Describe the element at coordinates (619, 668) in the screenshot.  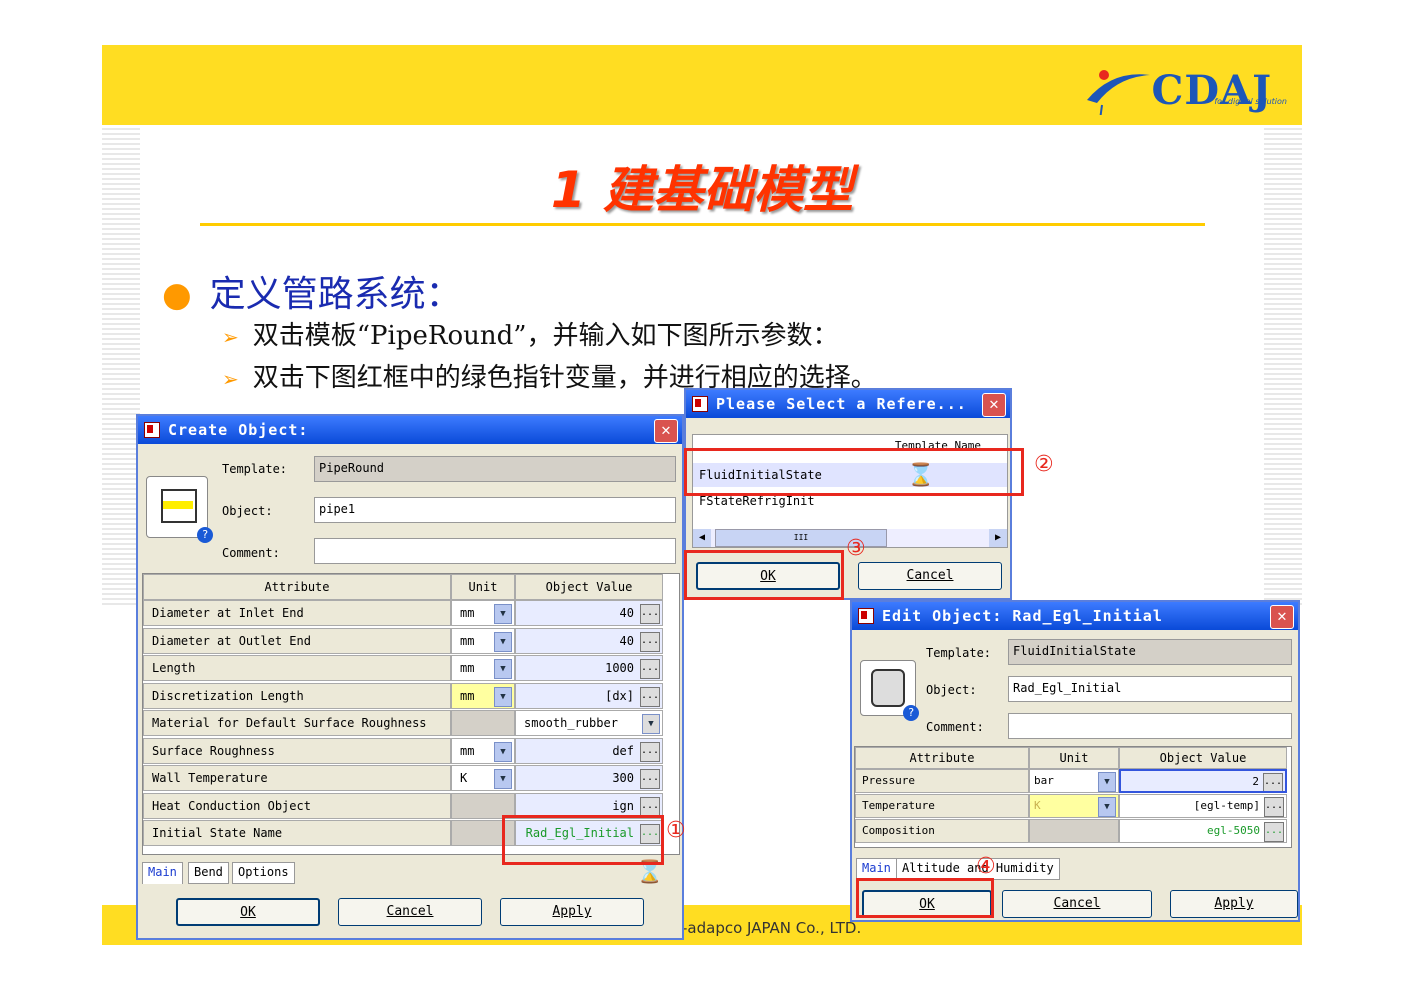
I see `value-text: 1000` at that location.